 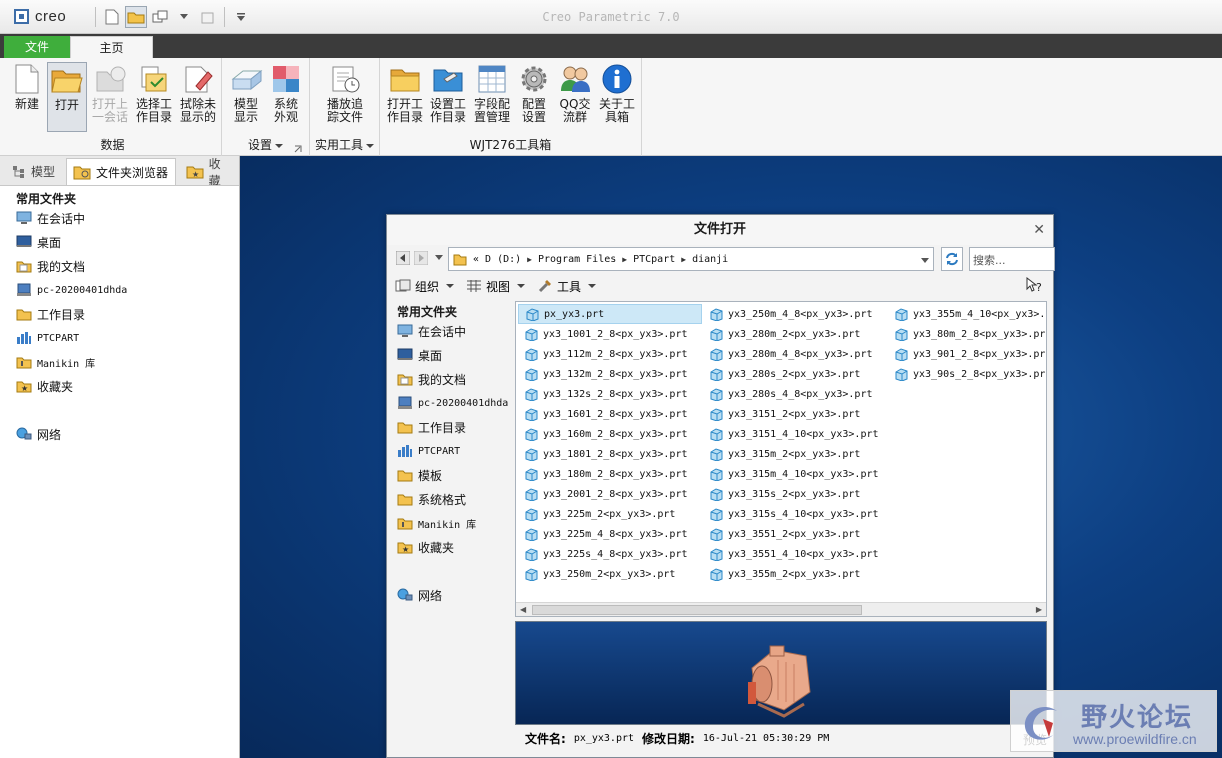 What do you see at coordinates (967, 374) in the screenshot?
I see `file-item: yx3_90s_2_8<px_yx3>.pr` at bounding box center [967, 374].